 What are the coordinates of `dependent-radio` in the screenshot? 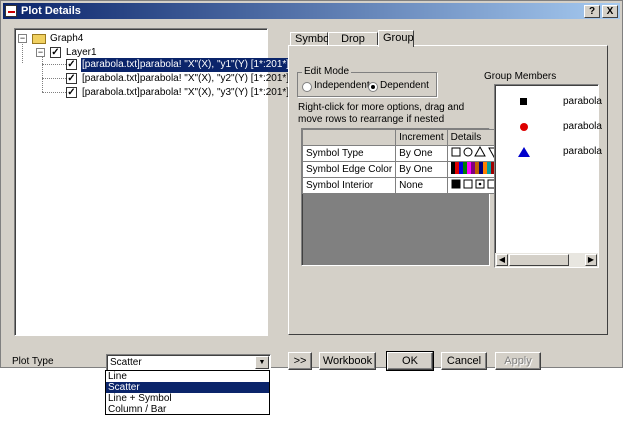 It's located at (373, 87).